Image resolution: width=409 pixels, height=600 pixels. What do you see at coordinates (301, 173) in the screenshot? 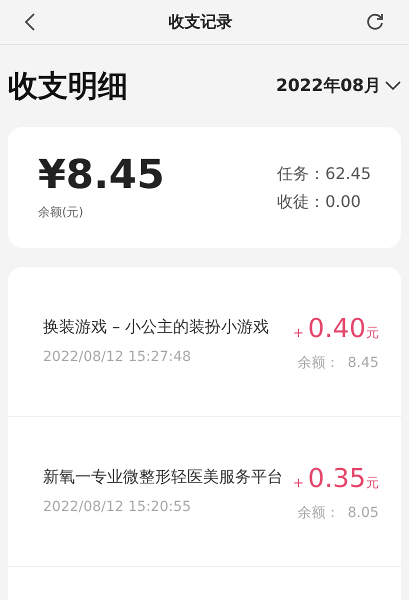
I see `stat-label: 任务：` at bounding box center [301, 173].